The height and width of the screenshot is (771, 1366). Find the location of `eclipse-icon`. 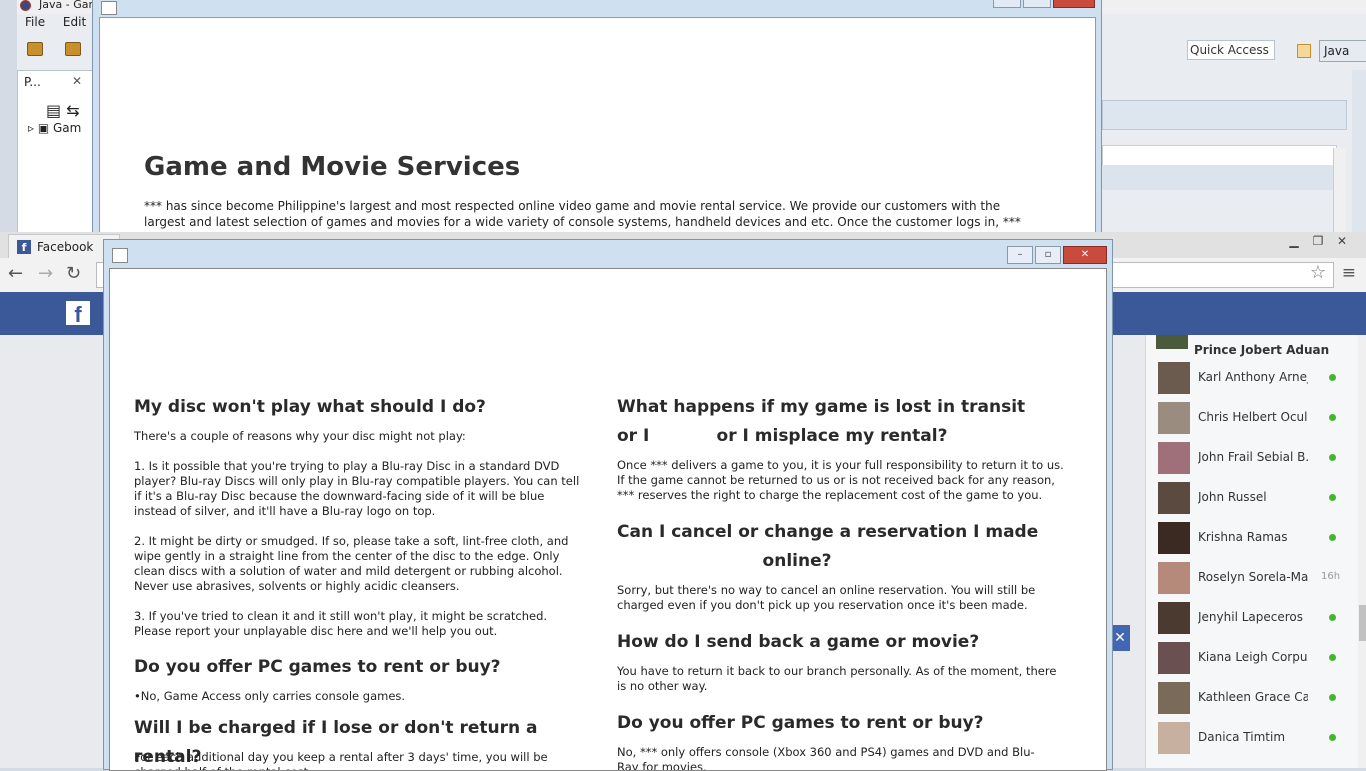

eclipse-icon is located at coordinates (25, 5).